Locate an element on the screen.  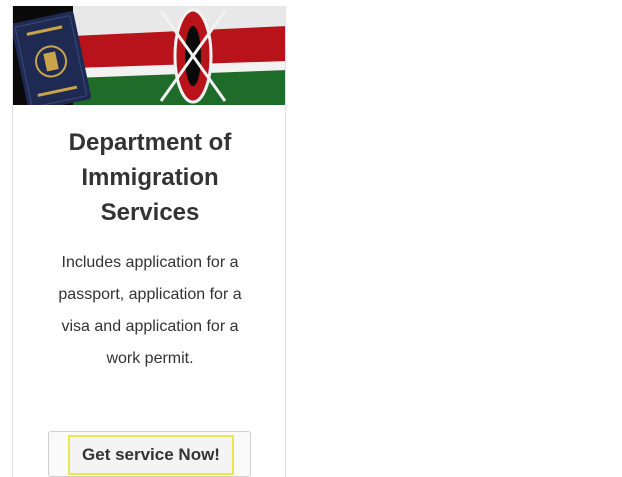
banner-image is located at coordinates (149, 55).